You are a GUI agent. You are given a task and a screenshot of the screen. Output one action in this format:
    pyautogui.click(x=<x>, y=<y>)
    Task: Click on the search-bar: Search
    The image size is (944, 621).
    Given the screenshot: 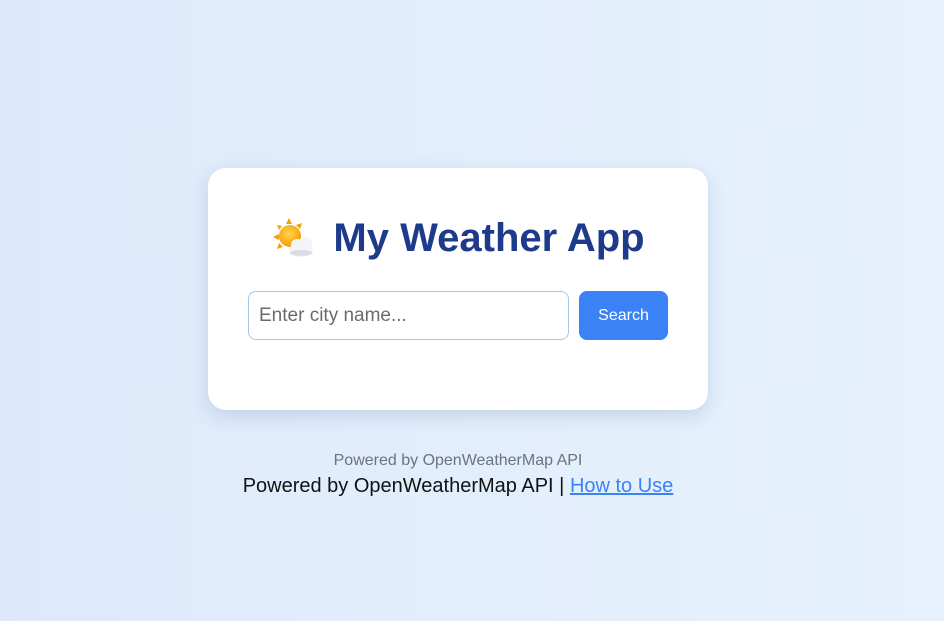 What is the action you would take?
    pyautogui.click(x=458, y=315)
    